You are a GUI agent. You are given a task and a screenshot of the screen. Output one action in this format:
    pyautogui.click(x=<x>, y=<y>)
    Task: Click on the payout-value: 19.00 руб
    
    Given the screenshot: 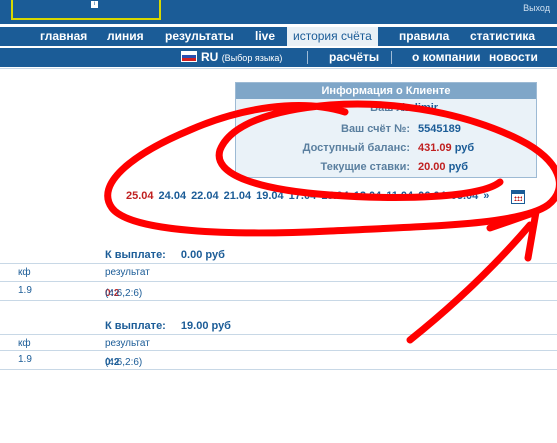 What is the action you would take?
    pyautogui.click(x=205, y=326)
    